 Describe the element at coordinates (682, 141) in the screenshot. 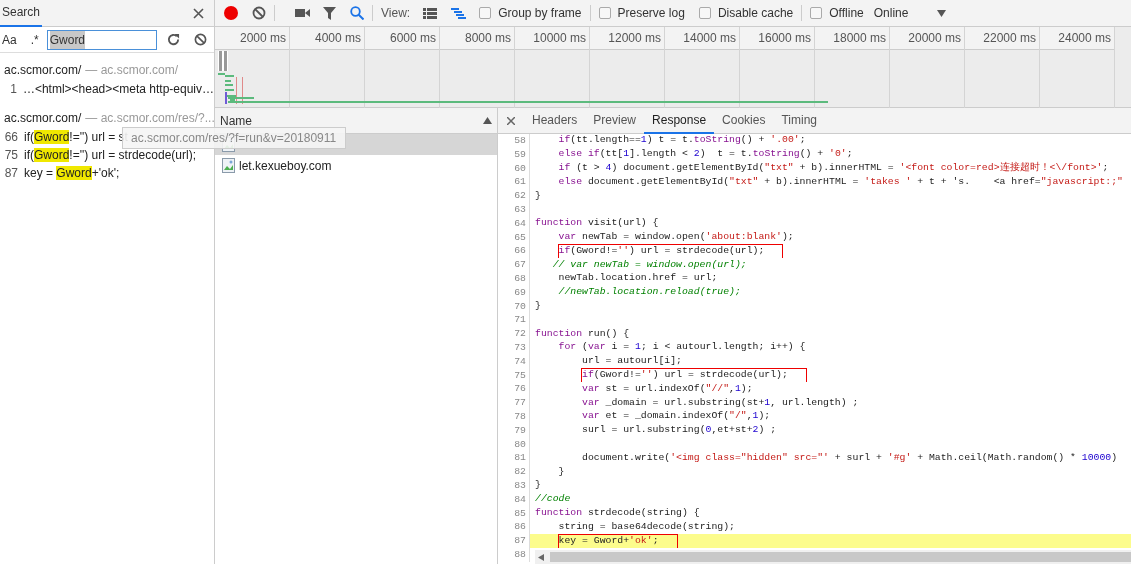

I see `code-line: if(tt.length==1) t = t.toString() + '.00';` at that location.